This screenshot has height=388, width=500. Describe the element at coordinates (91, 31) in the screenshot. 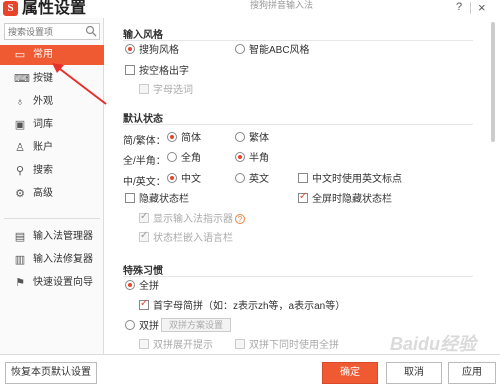

I see `search-icon` at that location.